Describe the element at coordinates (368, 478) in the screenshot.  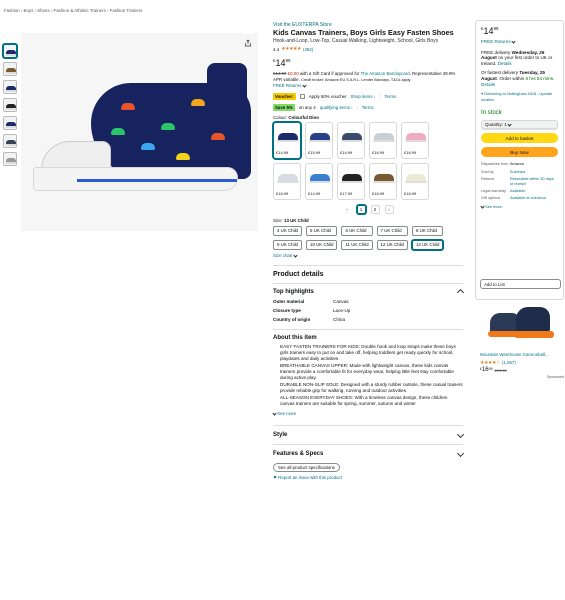
I see `report-issue-link: ⚑ Report an issue with this product` at that location.